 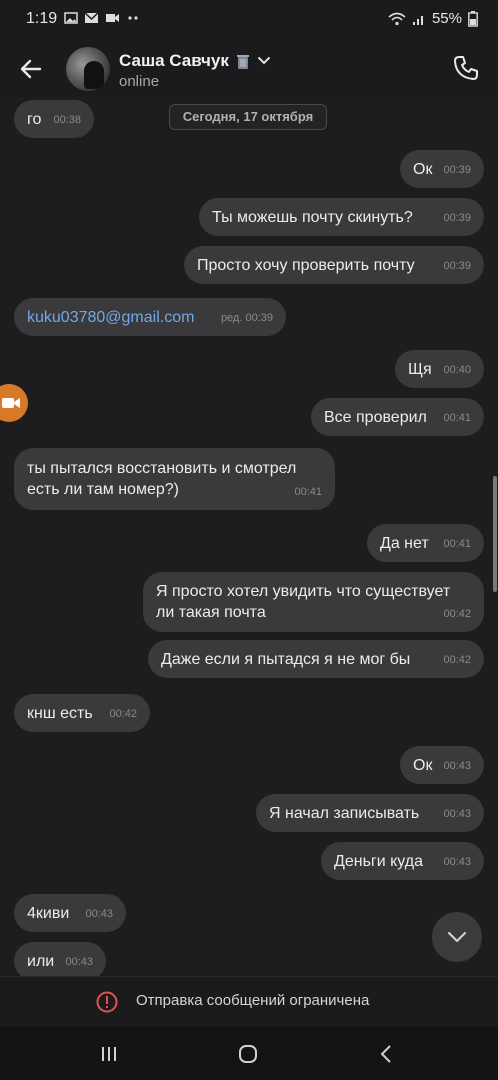 I want to click on mail-icon, so click(x=91, y=17).